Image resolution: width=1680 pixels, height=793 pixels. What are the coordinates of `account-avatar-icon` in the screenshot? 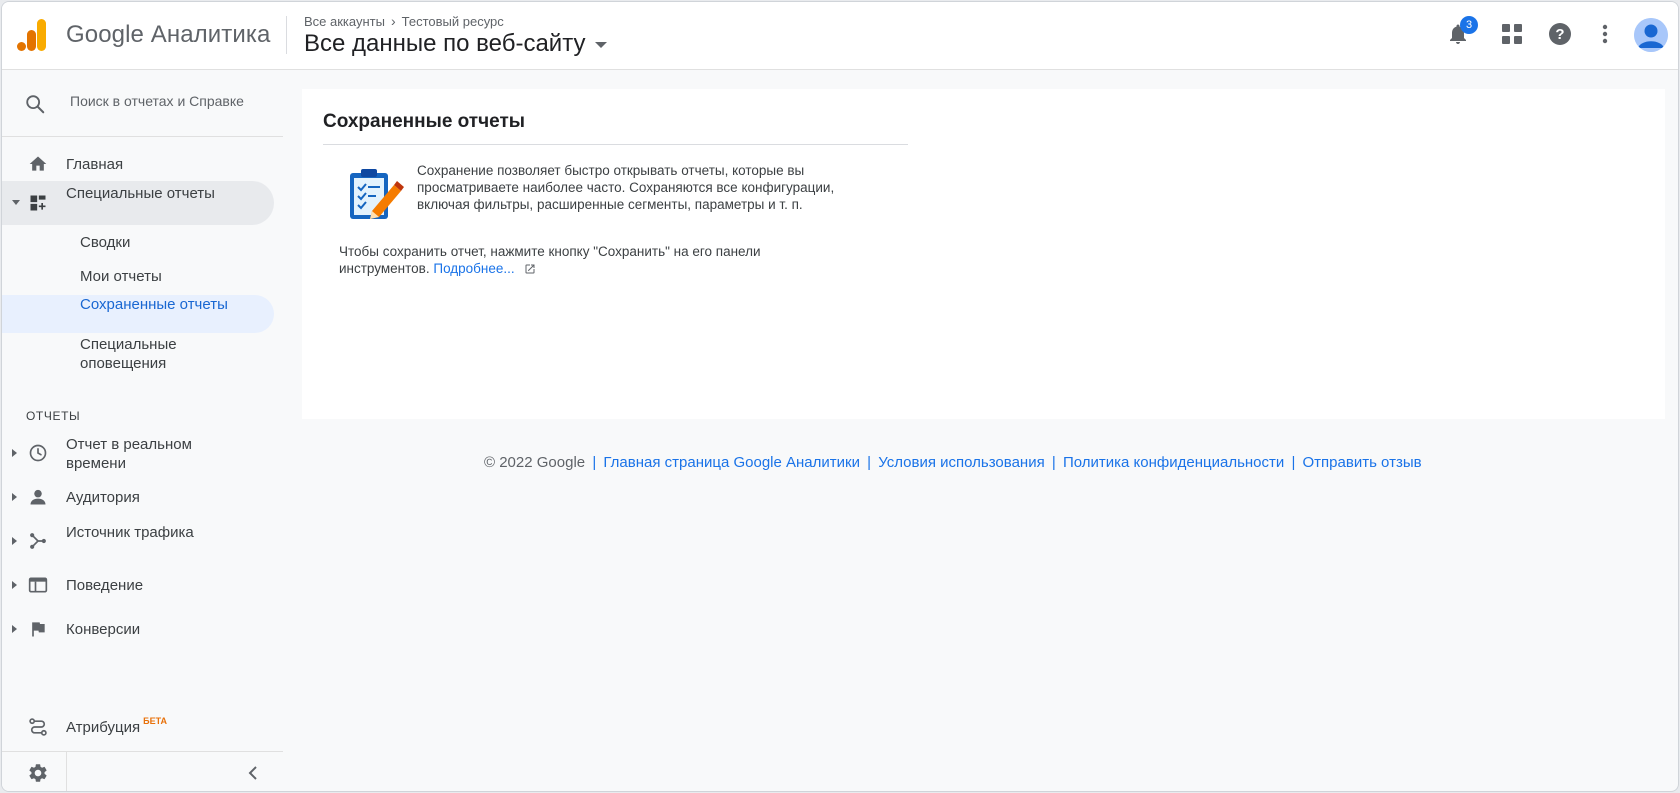 It's located at (1651, 35).